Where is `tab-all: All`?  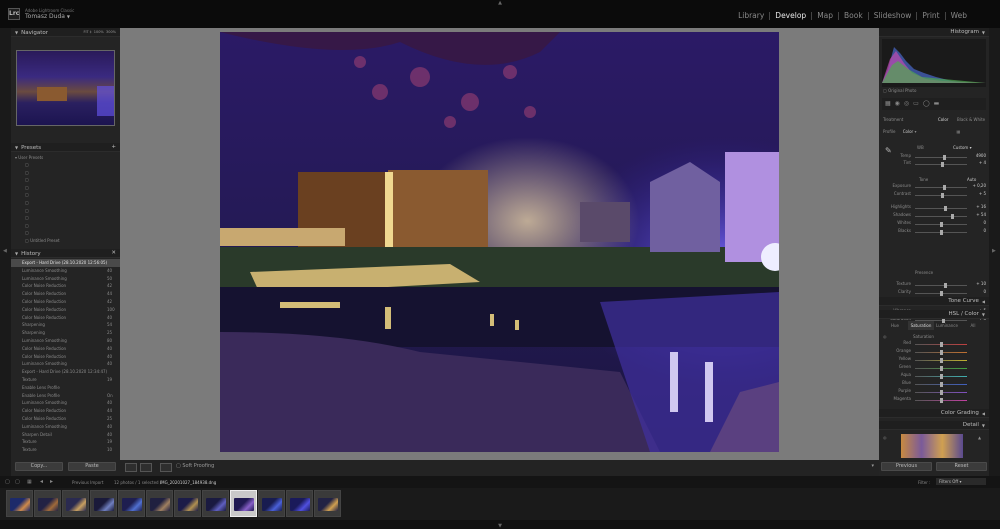
tab-all: All is located at coordinates (973, 325).